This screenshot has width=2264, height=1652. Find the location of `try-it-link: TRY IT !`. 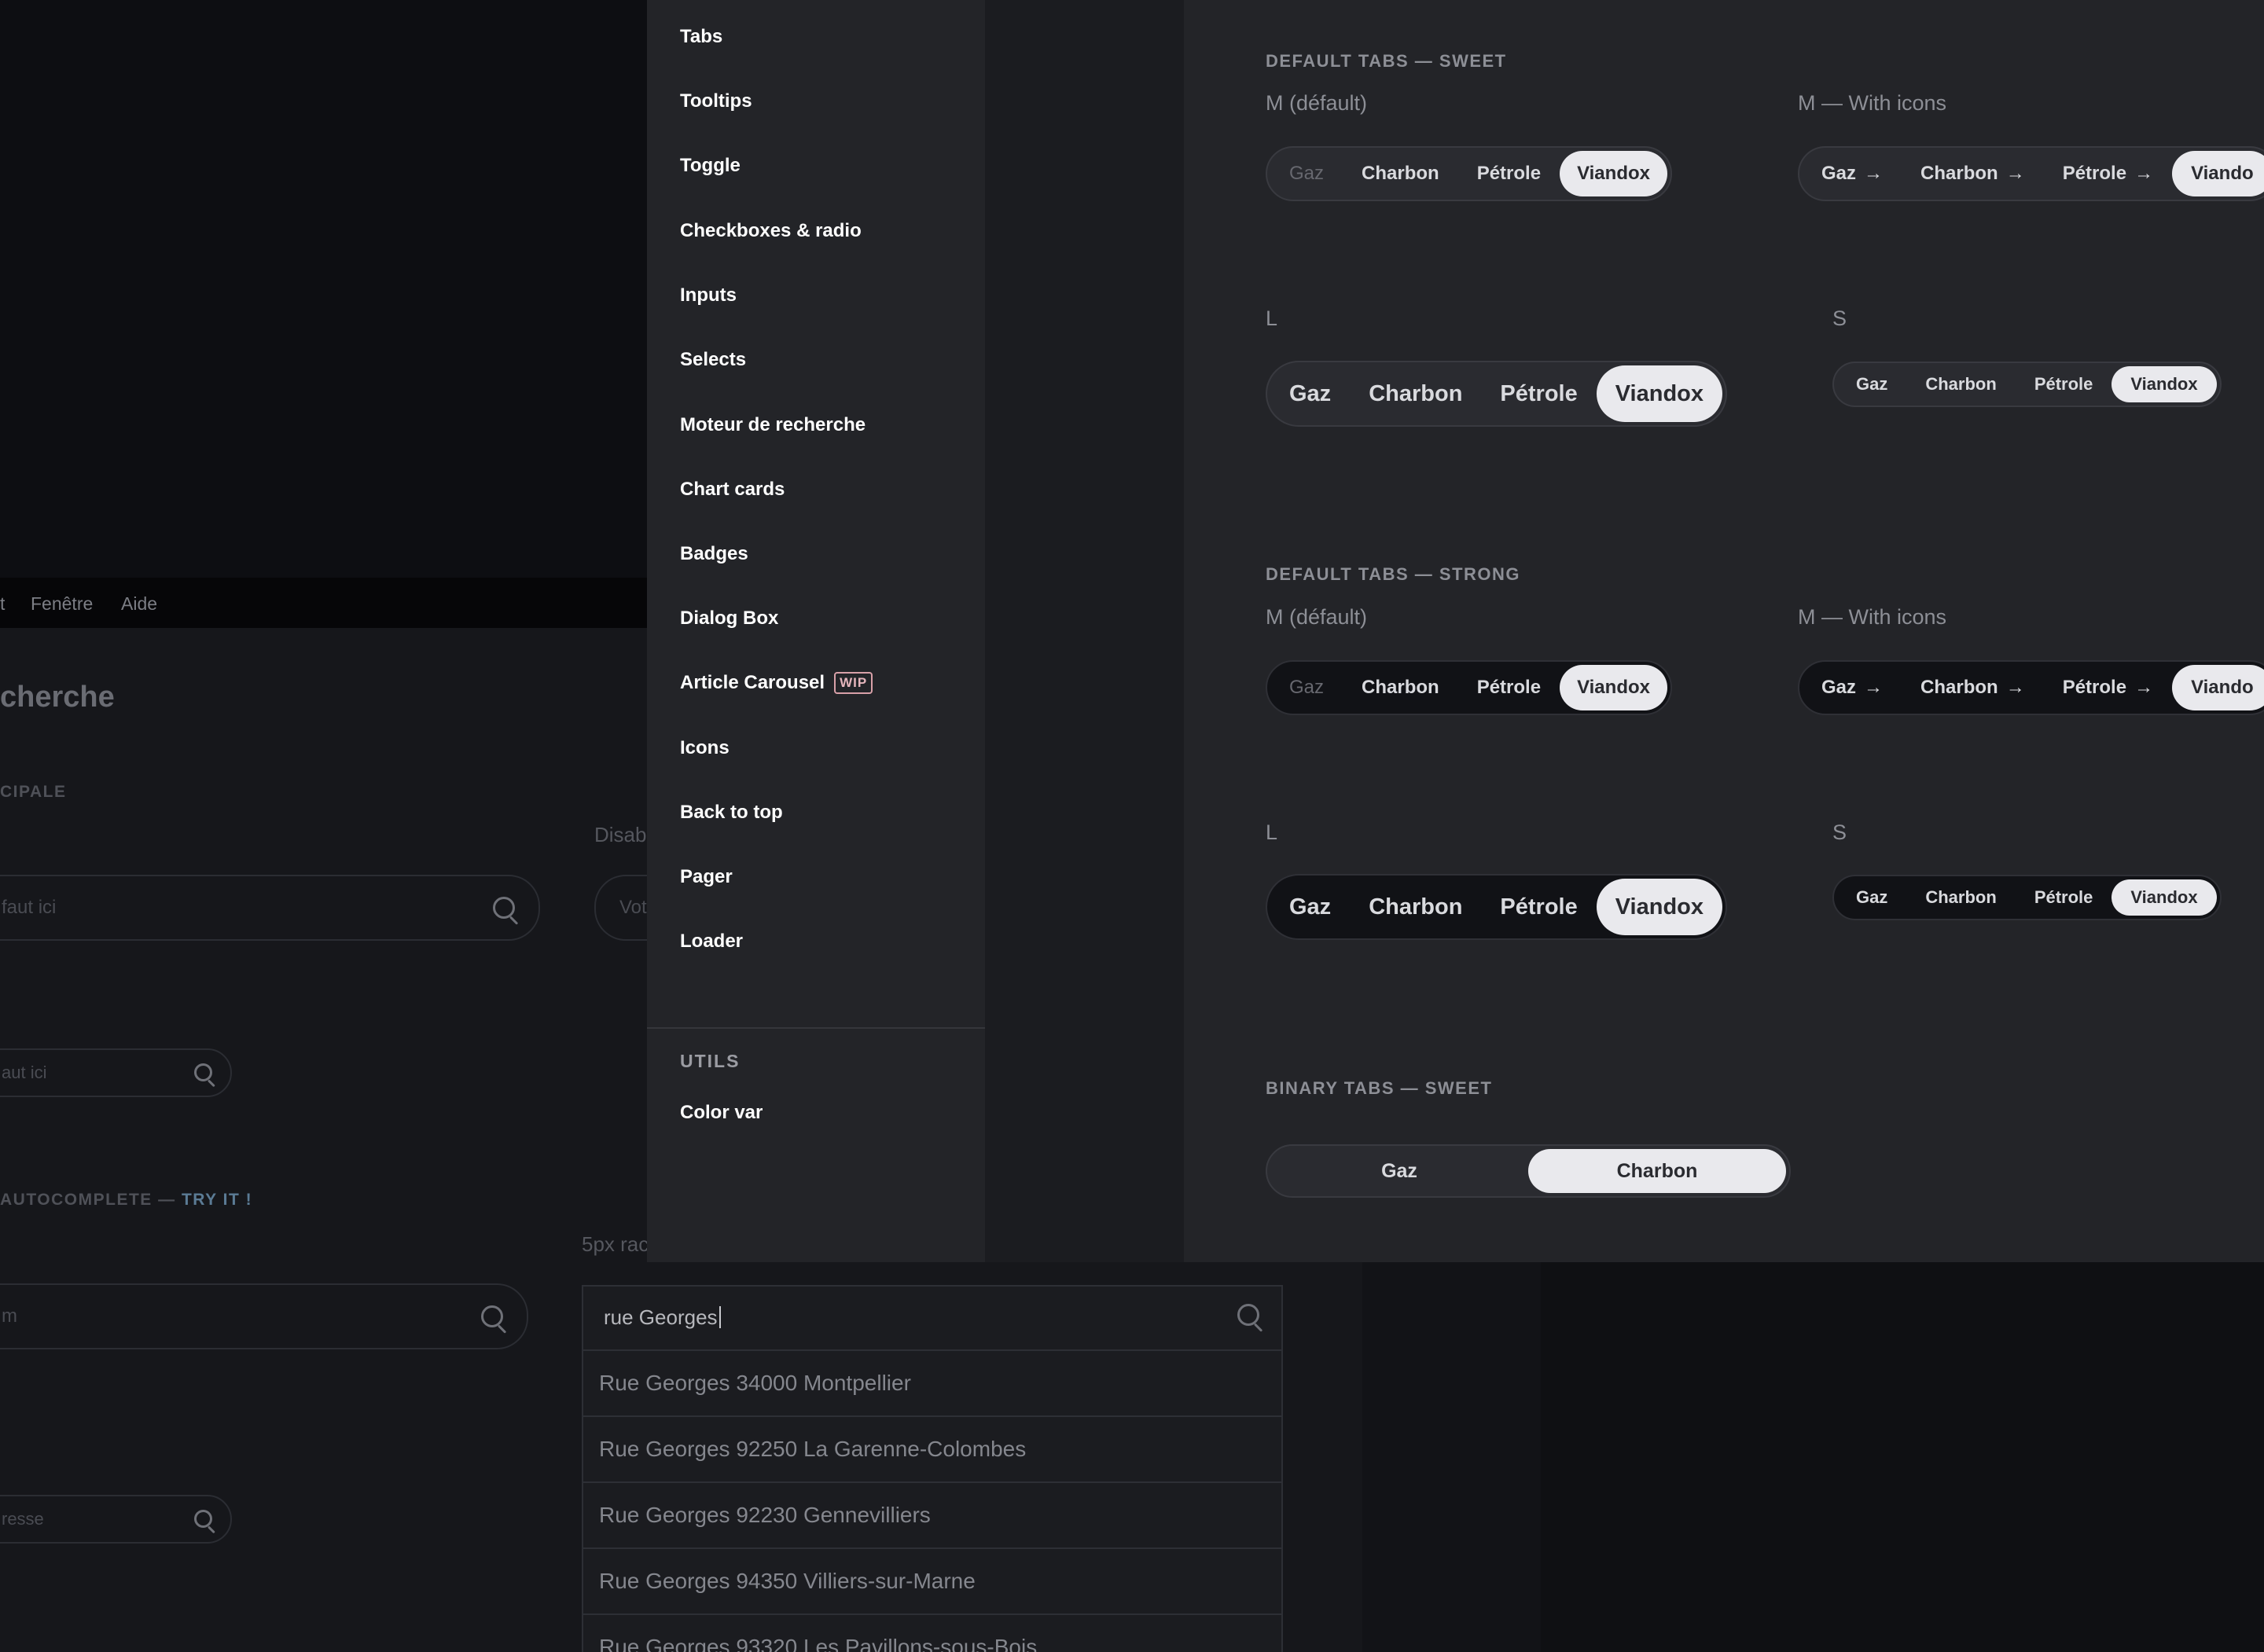

try-it-link: TRY IT ! is located at coordinates (217, 1200).